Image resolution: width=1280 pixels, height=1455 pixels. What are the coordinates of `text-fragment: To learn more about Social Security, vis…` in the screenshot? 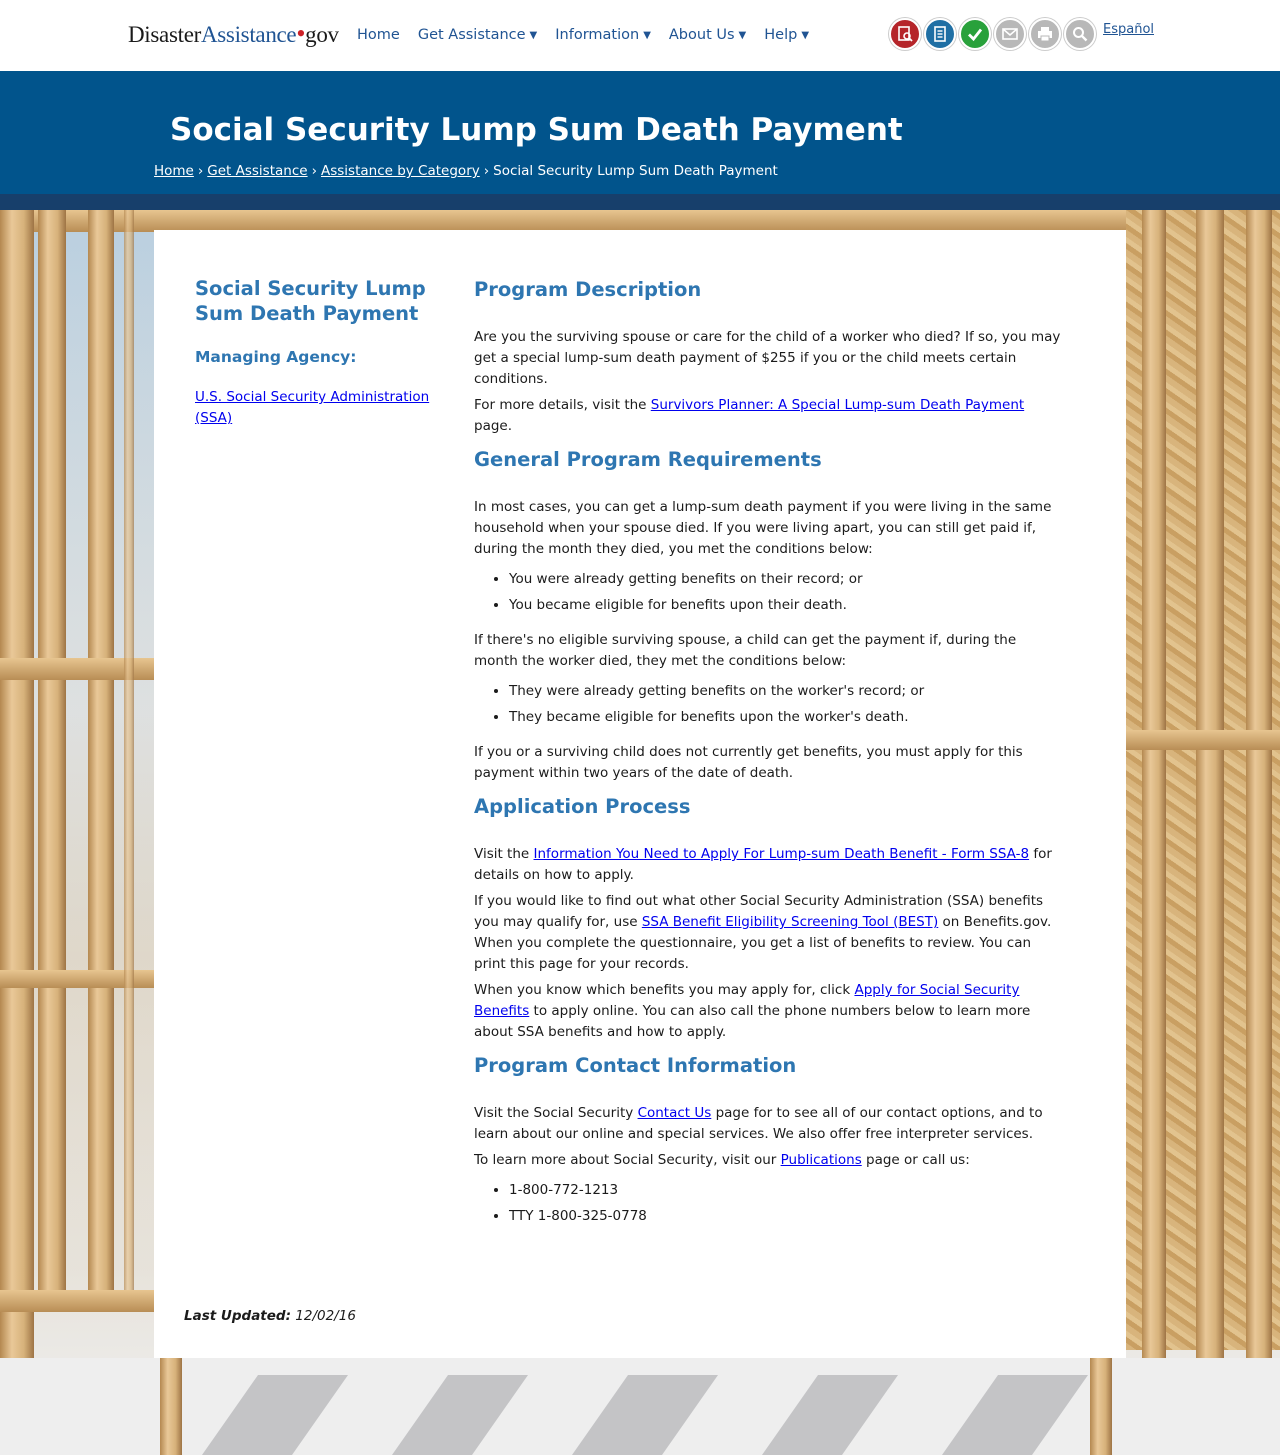 It's located at (627, 1160).